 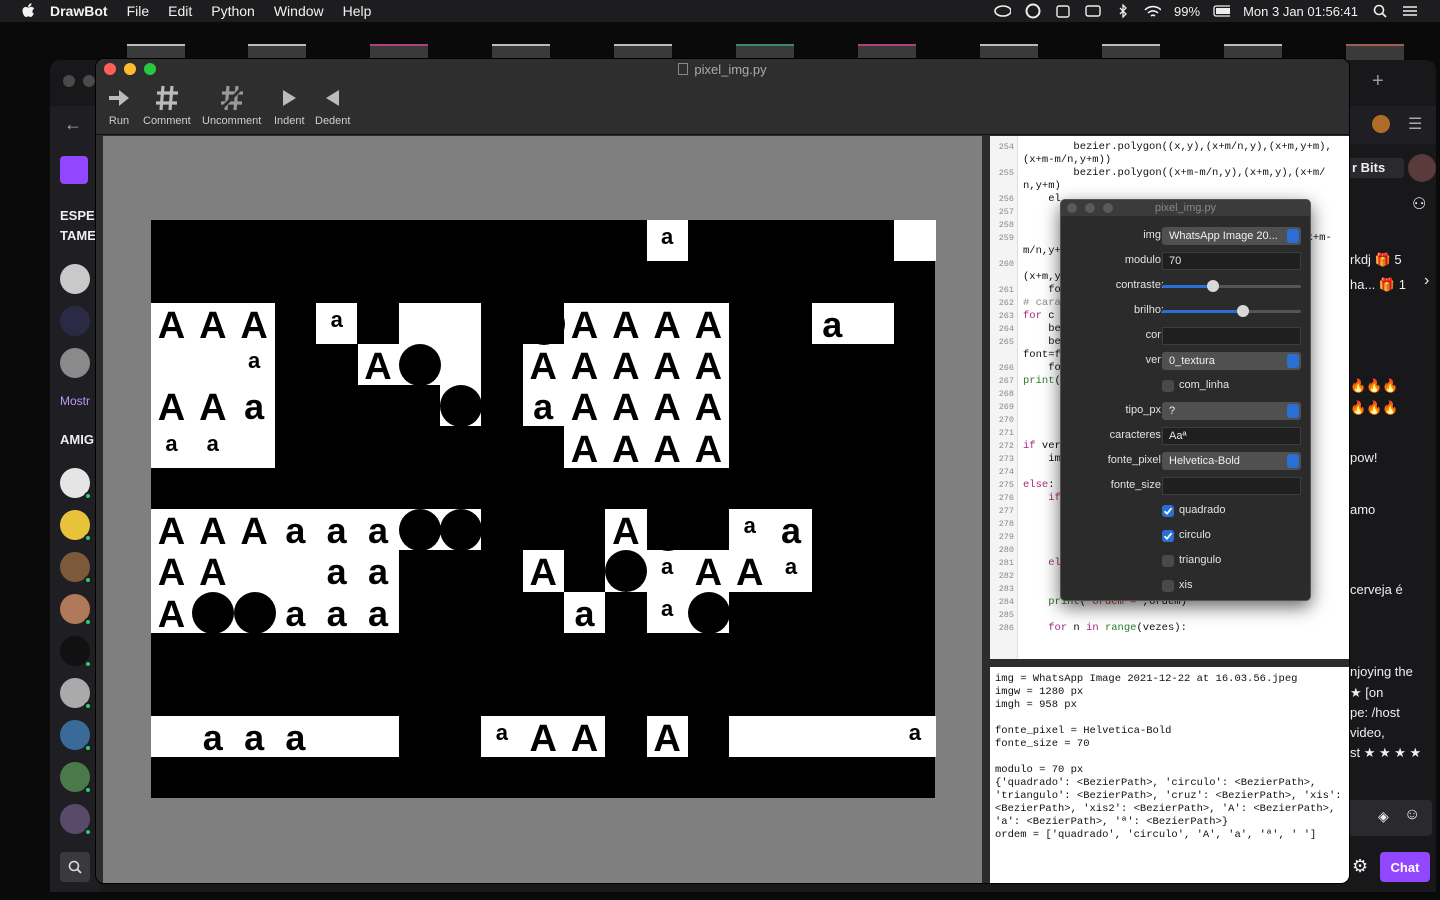 I want to click on code-line: n,y+m), so click(x=1042, y=186).